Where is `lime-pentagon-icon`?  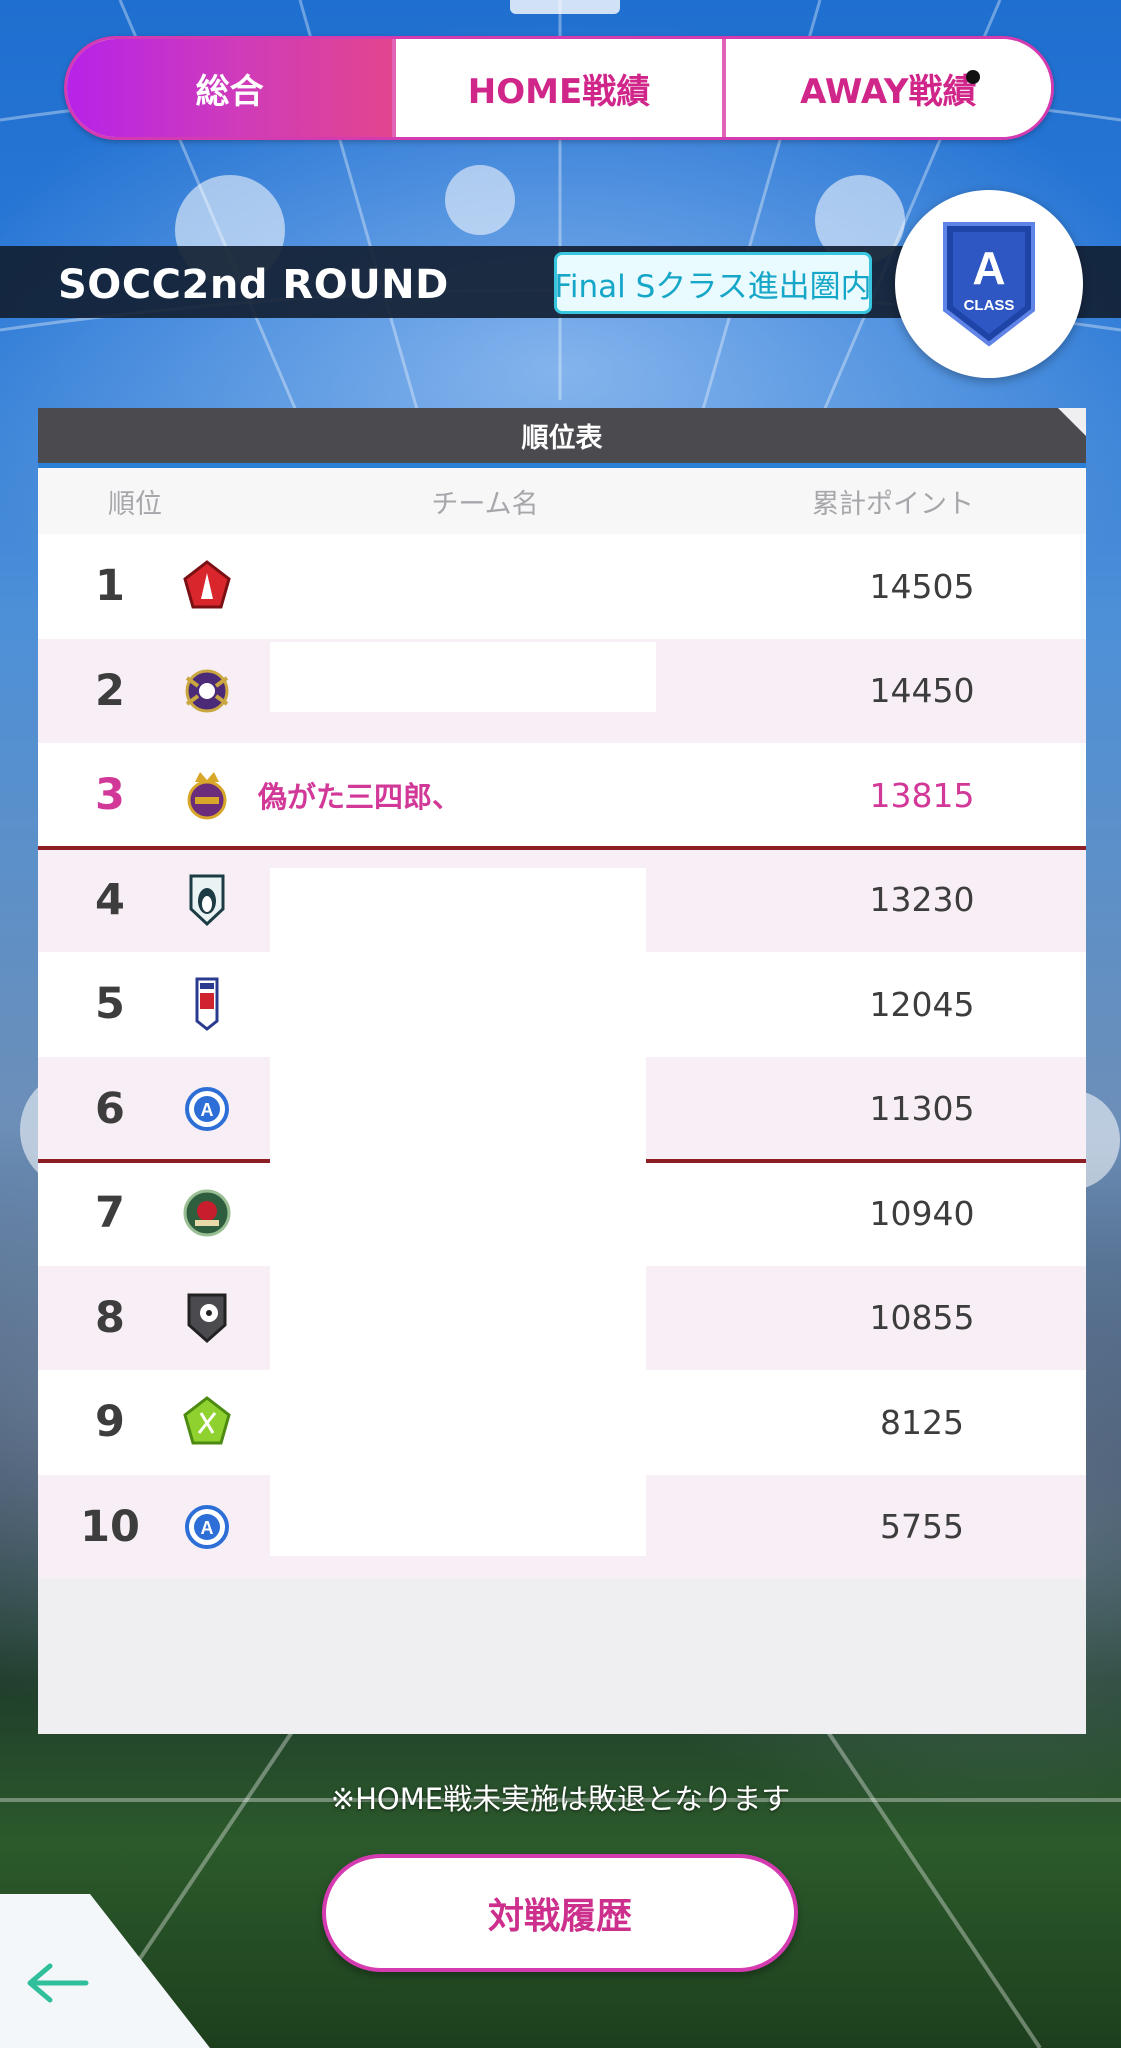
lime-pentagon-icon is located at coordinates (207, 1420).